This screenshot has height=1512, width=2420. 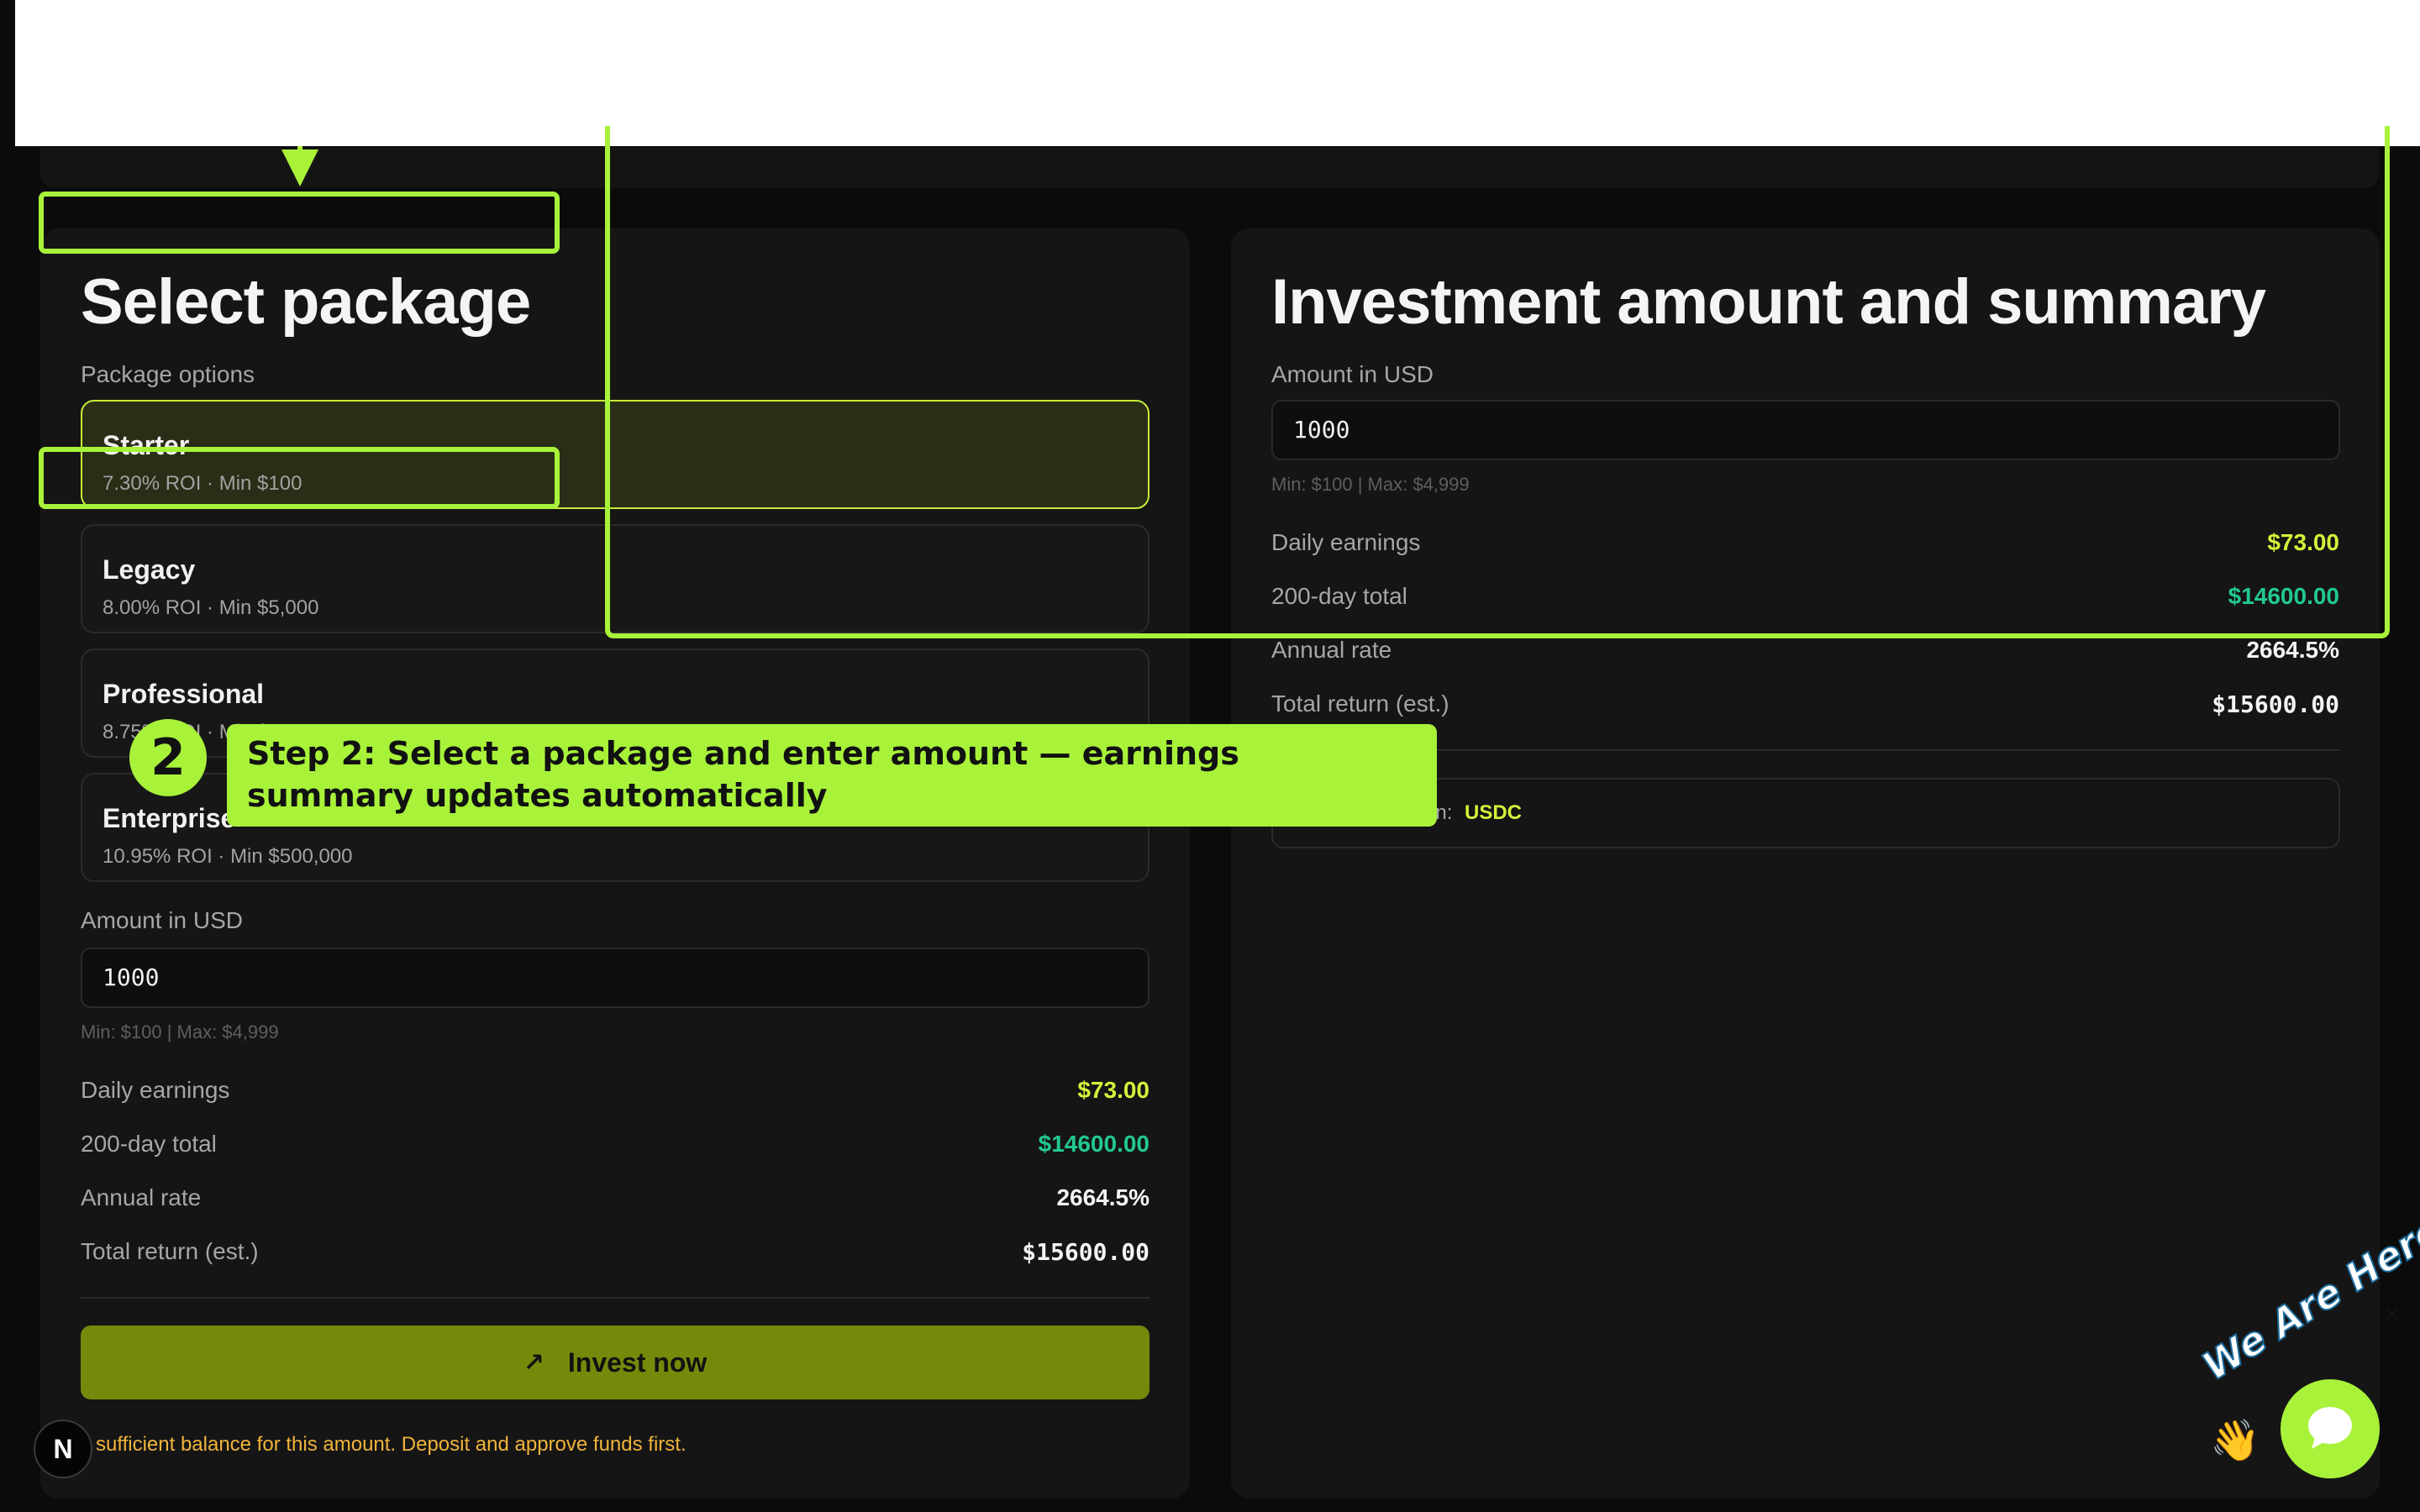 I want to click on close-icon: ×, so click(x=2392, y=1314).